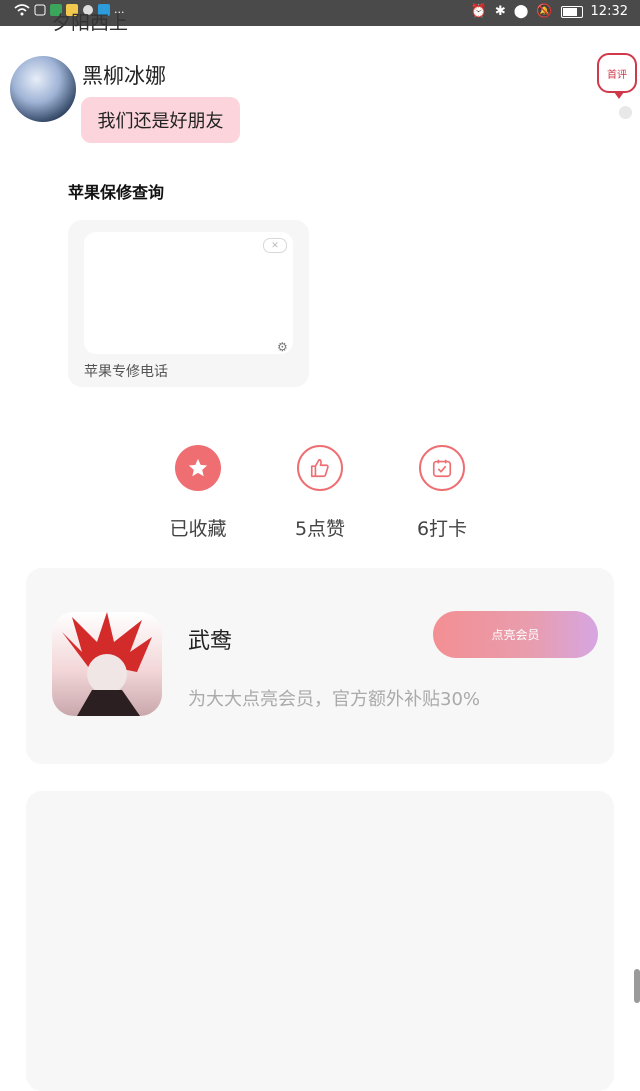  Describe the element at coordinates (22, 12) in the screenshot. I see `wifi-icon` at that location.